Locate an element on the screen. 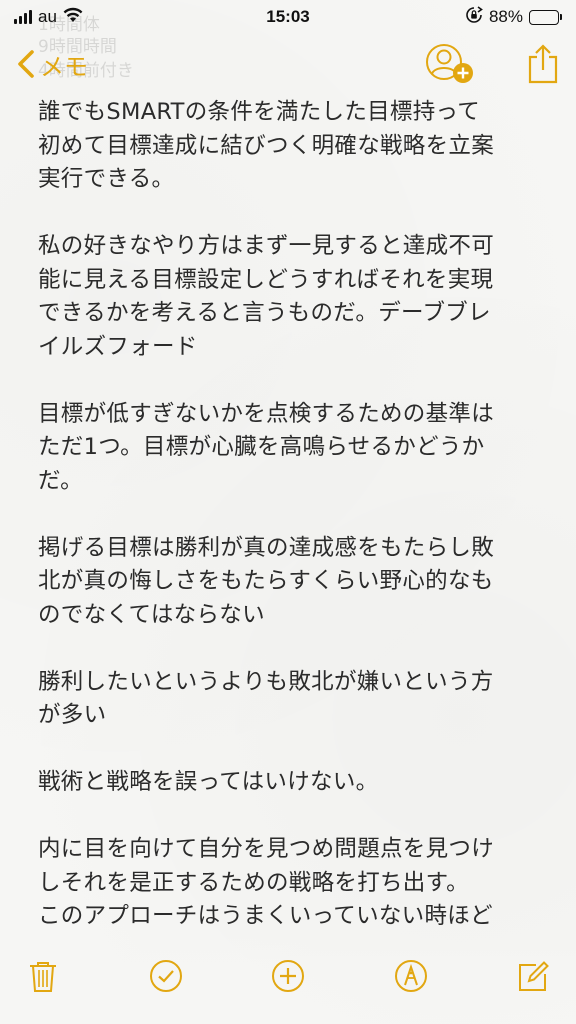 This screenshot has height=1024, width=576. add-person-button is located at coordinates (450, 64).